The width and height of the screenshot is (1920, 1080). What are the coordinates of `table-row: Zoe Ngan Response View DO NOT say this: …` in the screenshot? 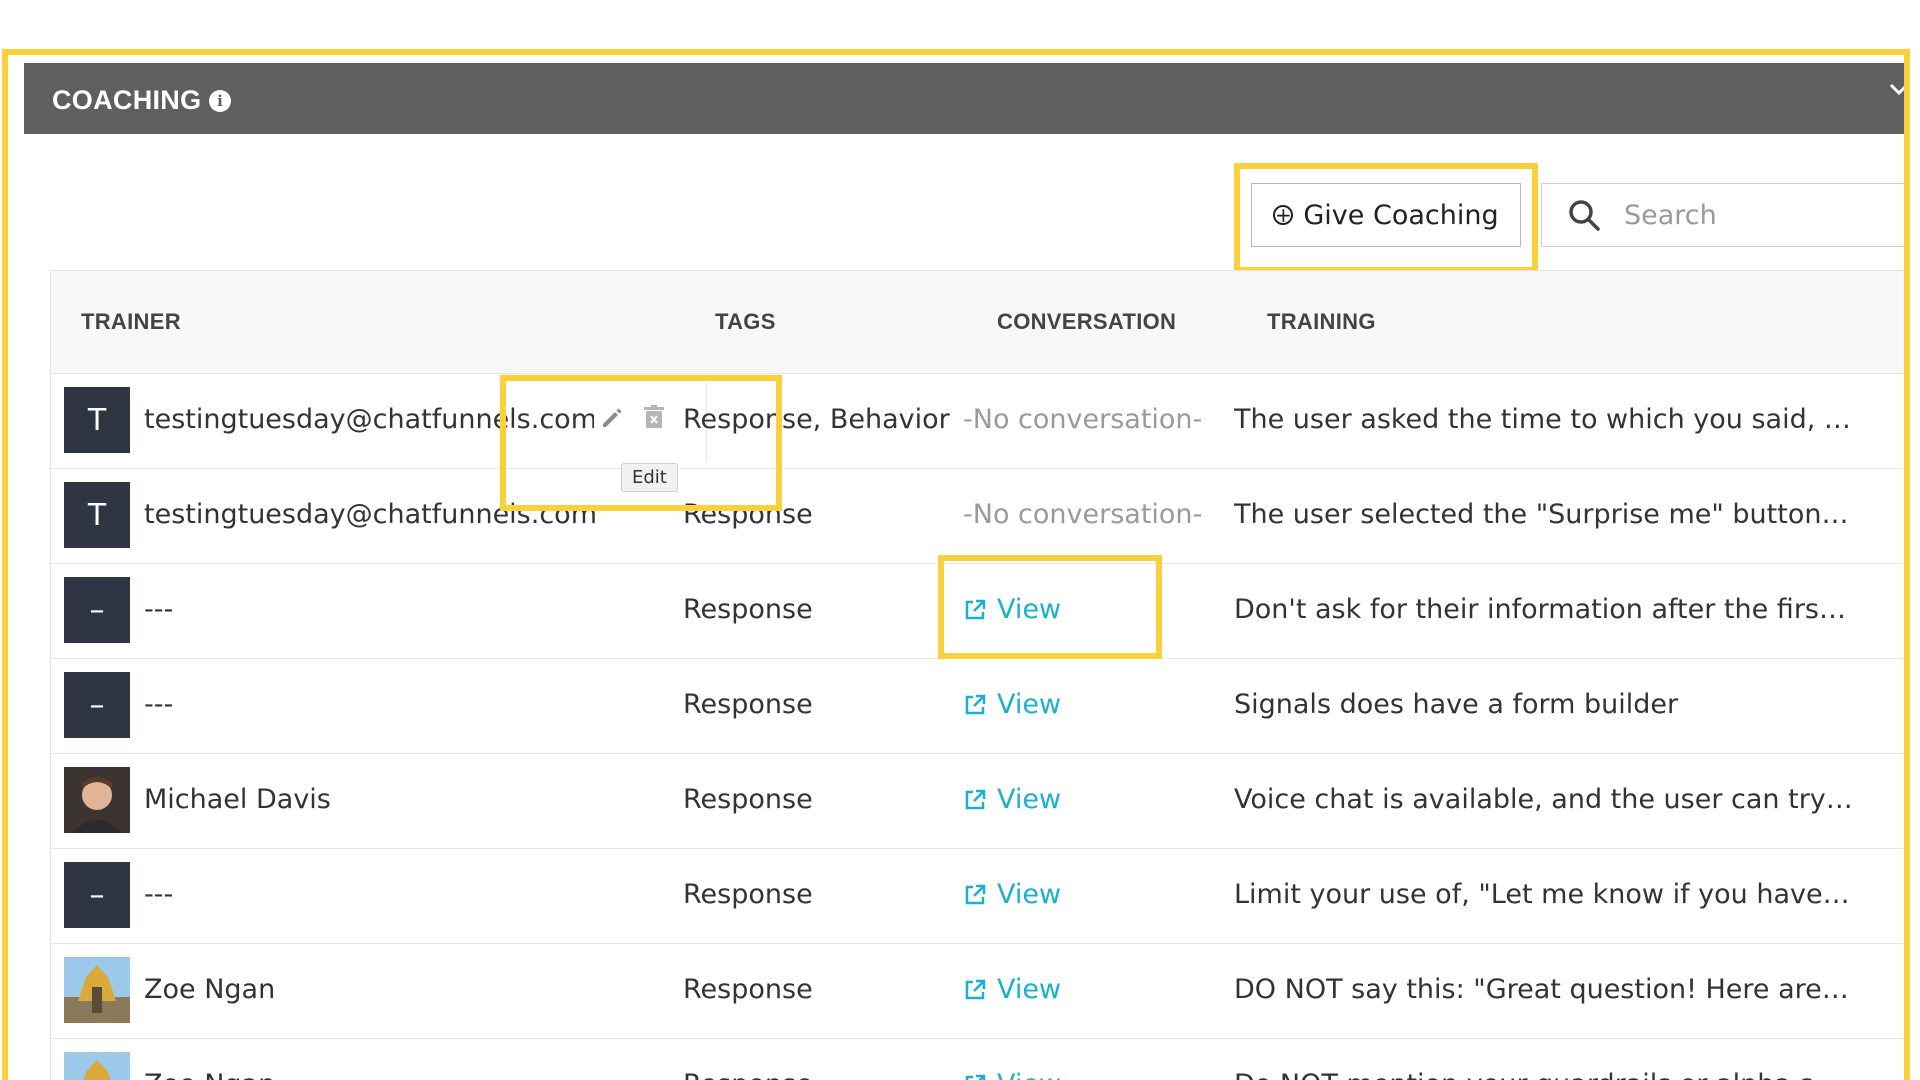 It's located at (977, 991).